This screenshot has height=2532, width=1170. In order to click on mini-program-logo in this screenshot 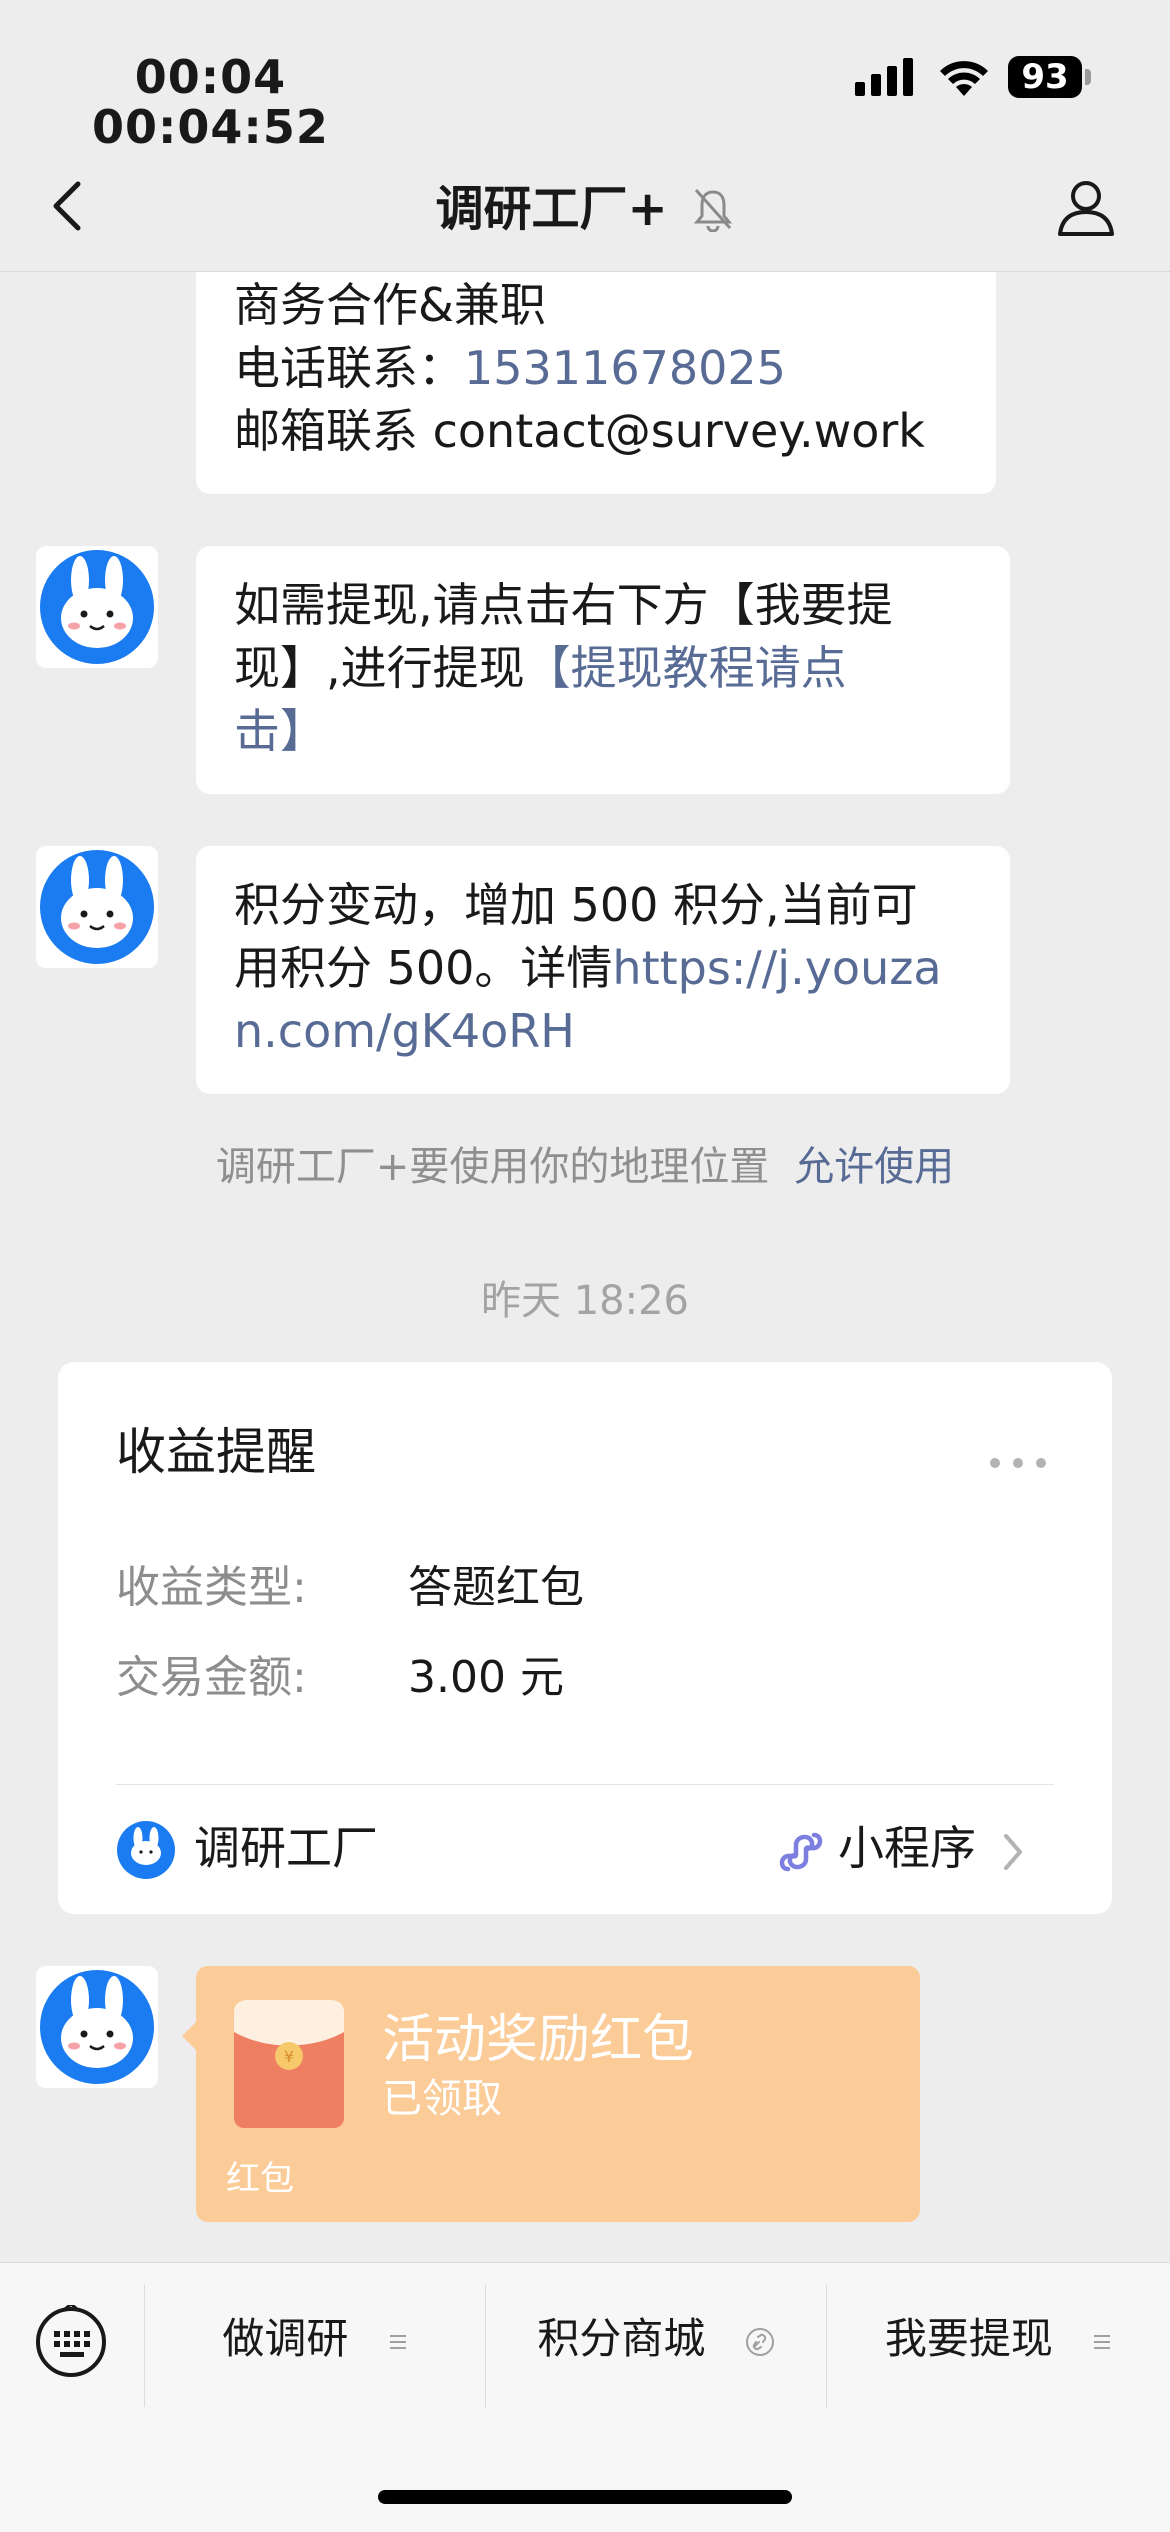, I will do `click(146, 1850)`.